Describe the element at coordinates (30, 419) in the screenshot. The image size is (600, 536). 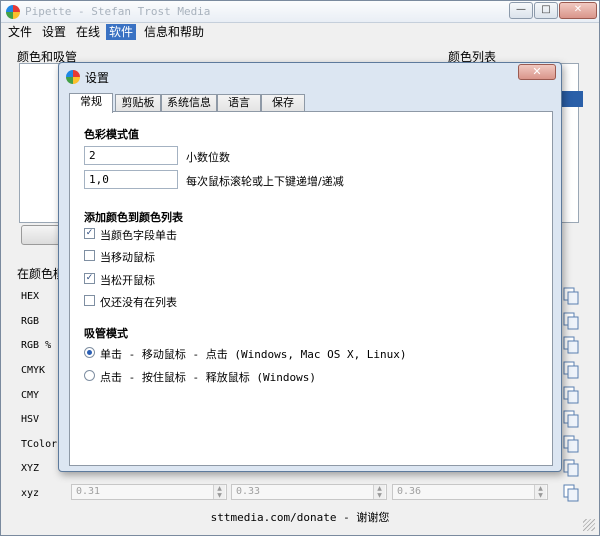
I see `format-label-hsv: HSV` at that location.